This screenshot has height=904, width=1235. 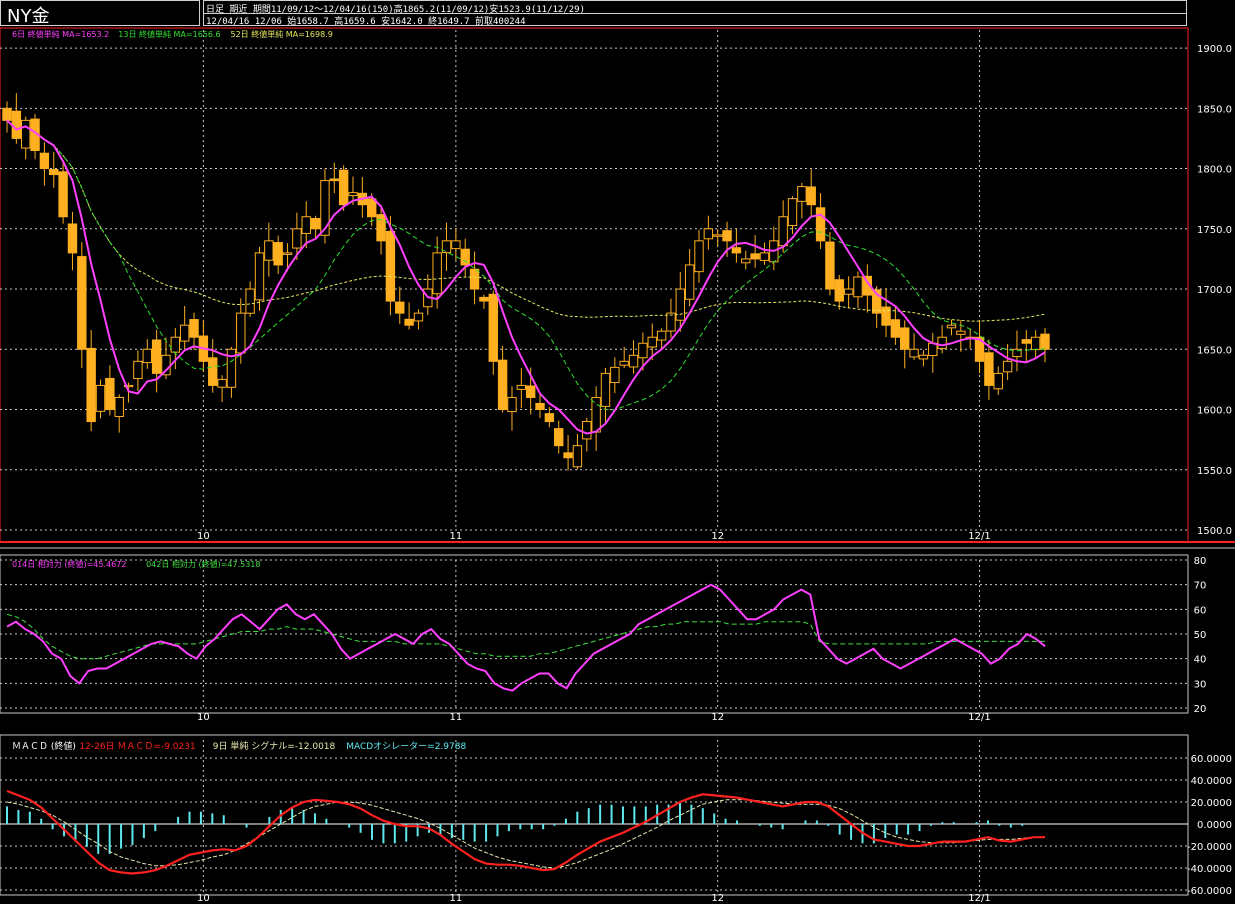 What do you see at coordinates (1214, 170) in the screenshot?
I see `price-y-tick-label: 1800.0` at bounding box center [1214, 170].